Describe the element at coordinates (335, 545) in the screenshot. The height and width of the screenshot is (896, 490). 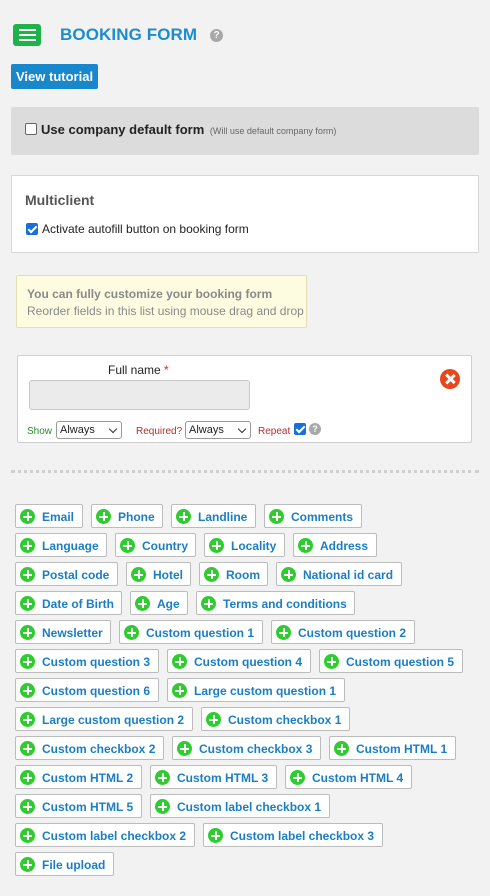
I see `add-field-button: Address` at that location.